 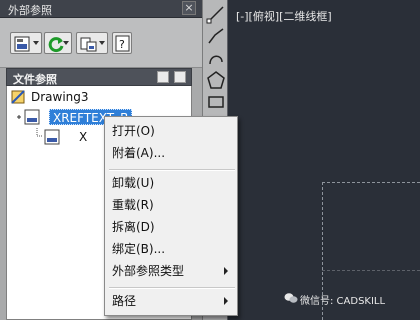 I want to click on menu-item-detach: 拆离(D), so click(x=171, y=227).